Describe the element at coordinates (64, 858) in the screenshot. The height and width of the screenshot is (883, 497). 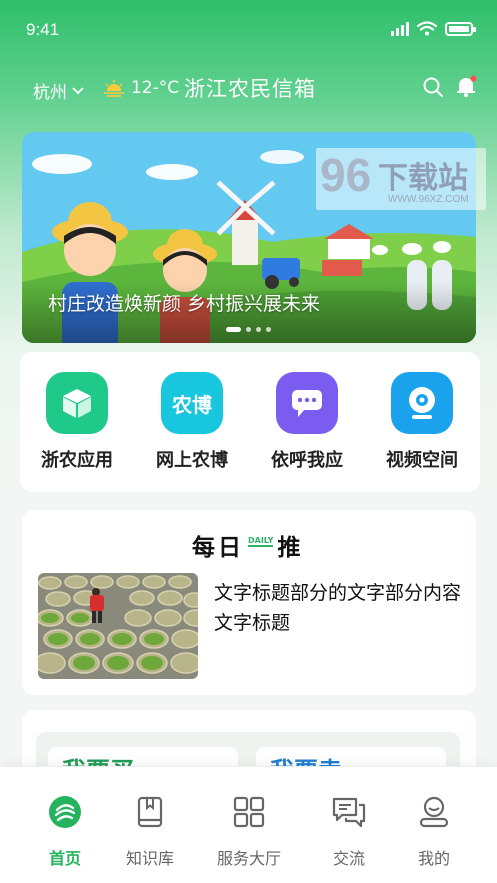
I see `tab-label: 首页` at that location.